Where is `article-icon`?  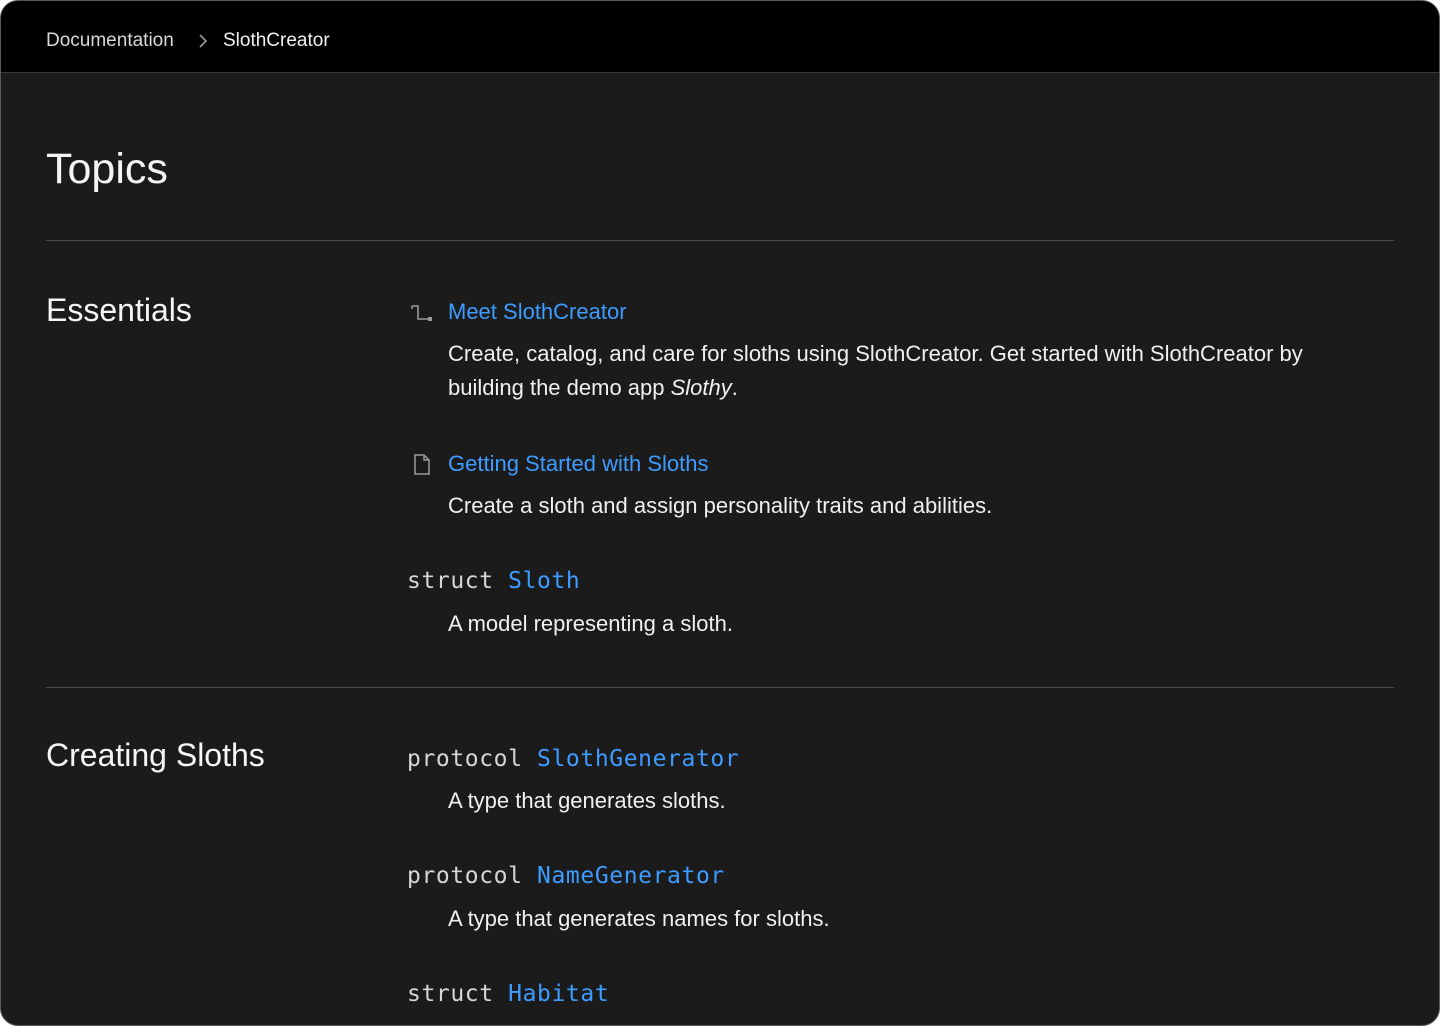 article-icon is located at coordinates (422, 464).